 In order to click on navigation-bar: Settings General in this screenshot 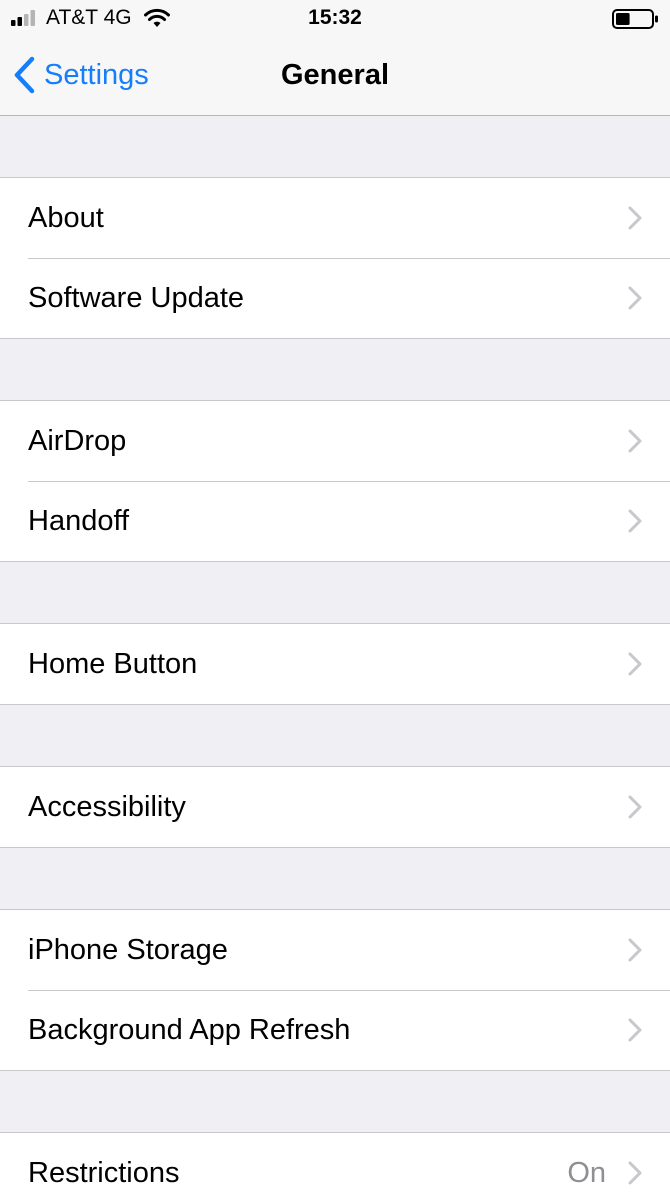, I will do `click(335, 77)`.